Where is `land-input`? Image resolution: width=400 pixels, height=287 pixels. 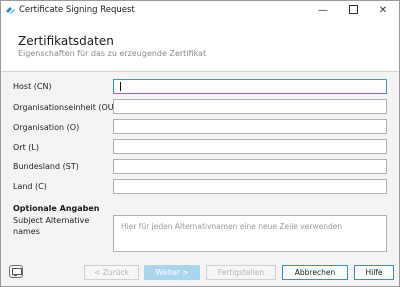 land-input is located at coordinates (250, 186).